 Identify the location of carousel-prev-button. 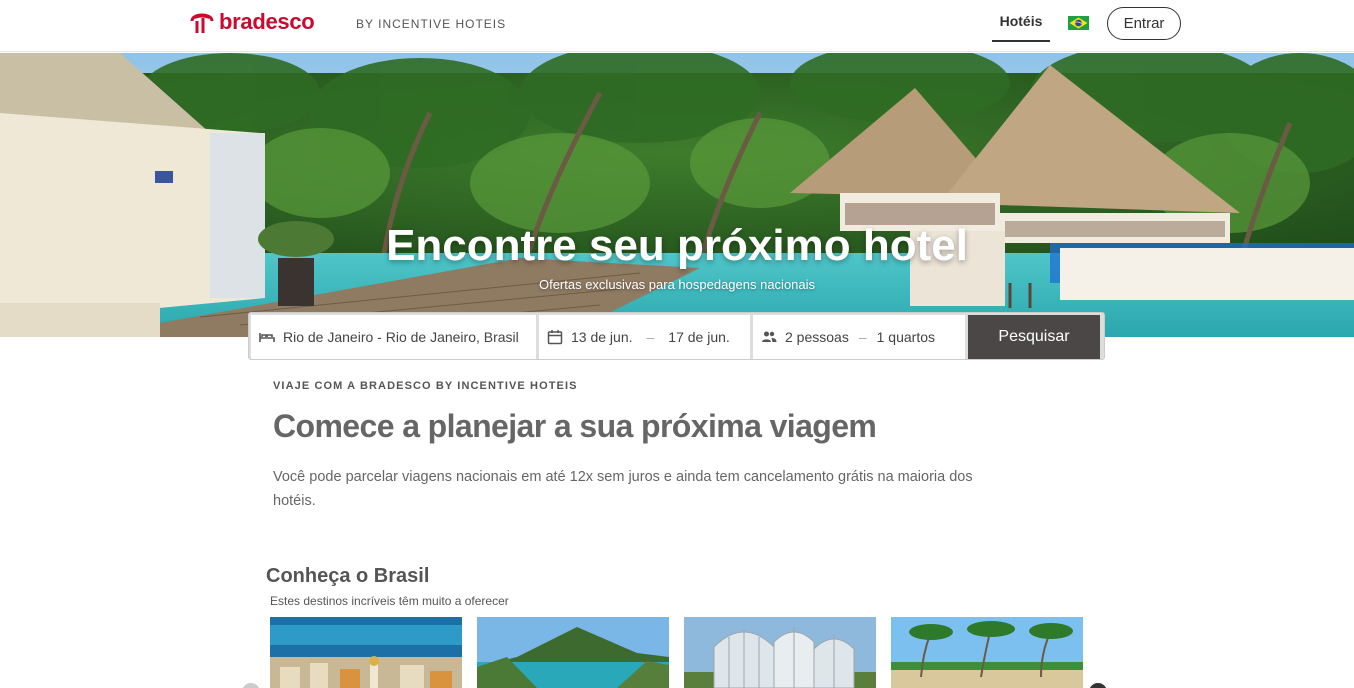
(251, 685).